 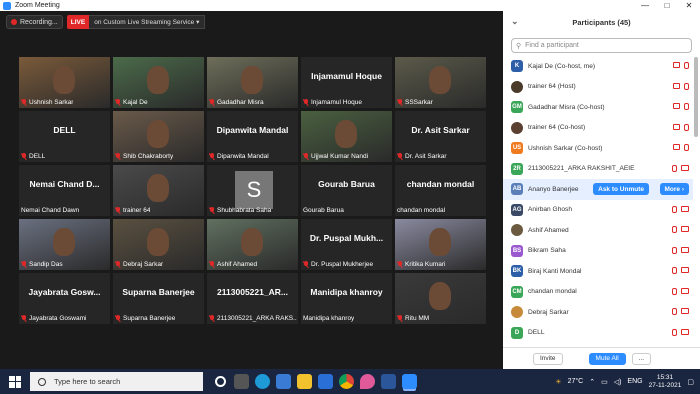 What do you see at coordinates (552, 87) in the screenshot?
I see `participant-label: trainer 64 (Host)` at bounding box center [552, 87].